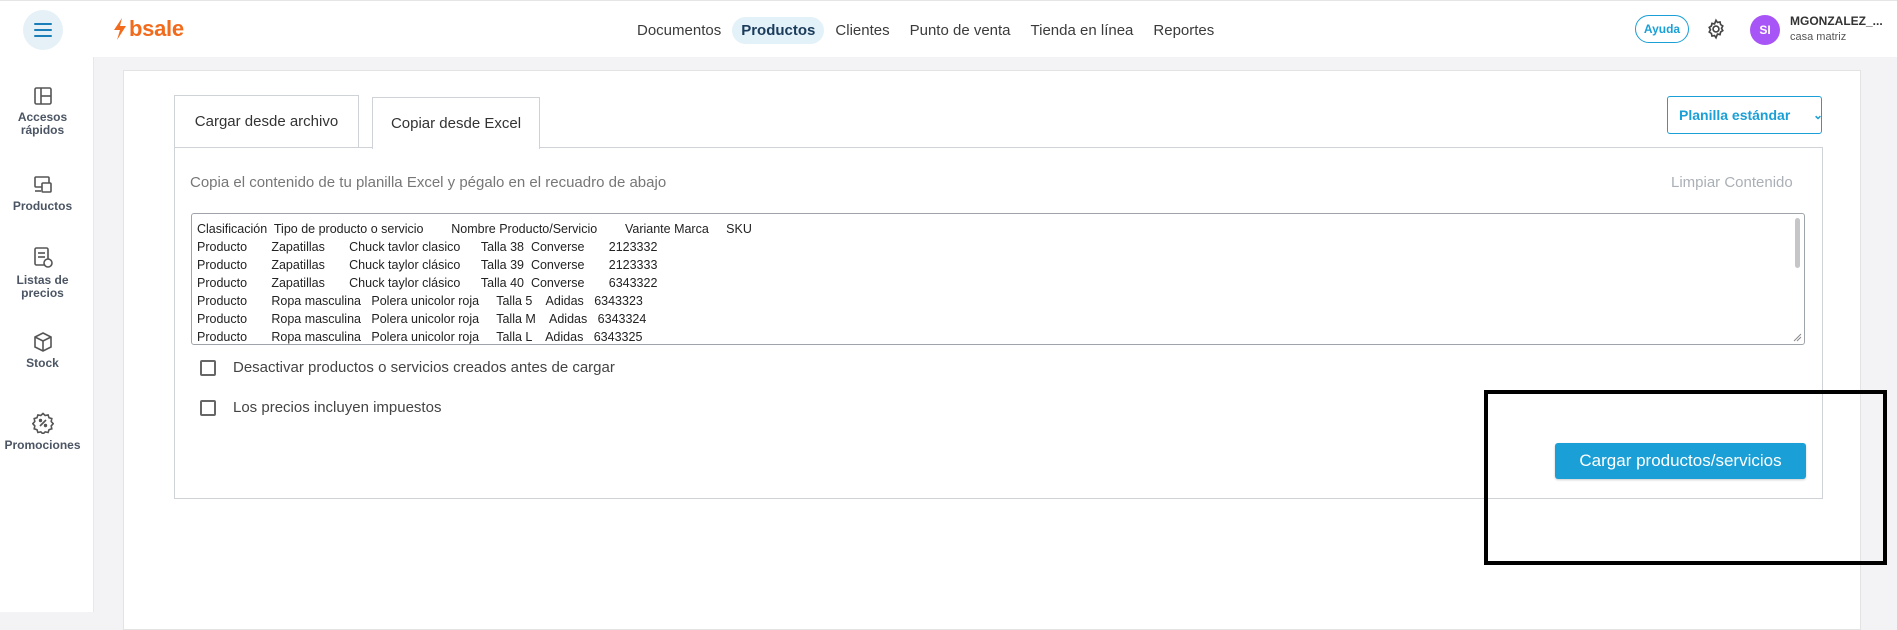 The image size is (1897, 630). What do you see at coordinates (778, 30) in the screenshot?
I see `nav-productos: Productos` at bounding box center [778, 30].